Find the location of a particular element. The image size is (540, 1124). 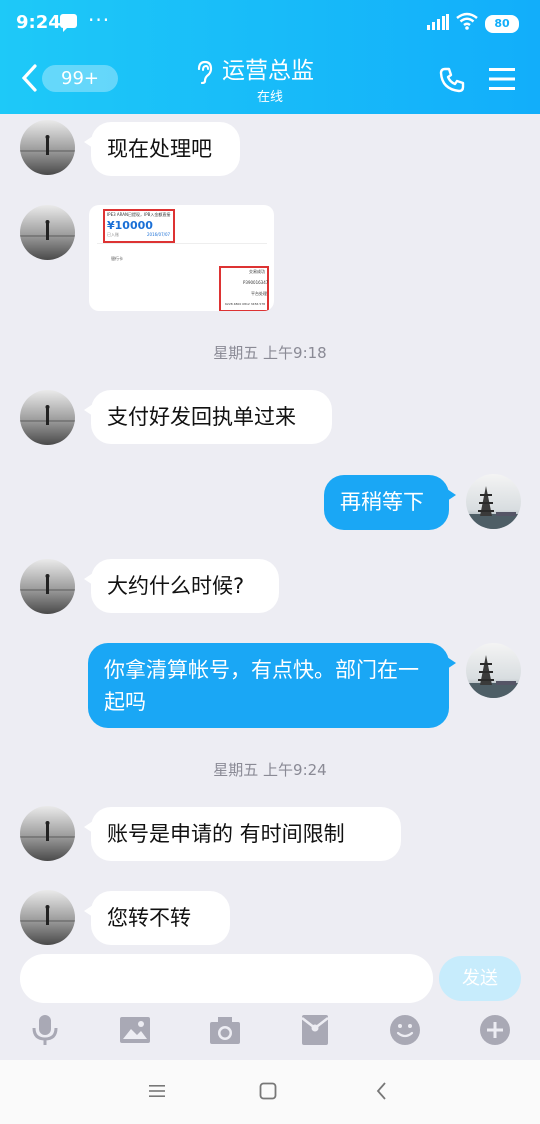

status-bar: 9:24 ··· 80 is located at coordinates (270, 23).